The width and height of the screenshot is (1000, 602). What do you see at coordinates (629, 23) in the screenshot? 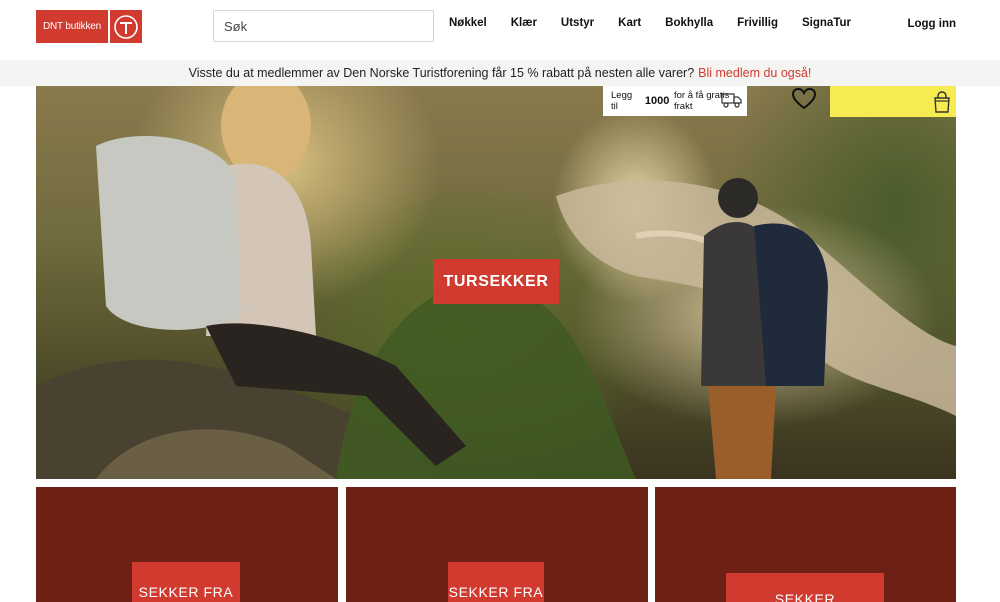
I see `nav-item-kart: Kart` at bounding box center [629, 23].